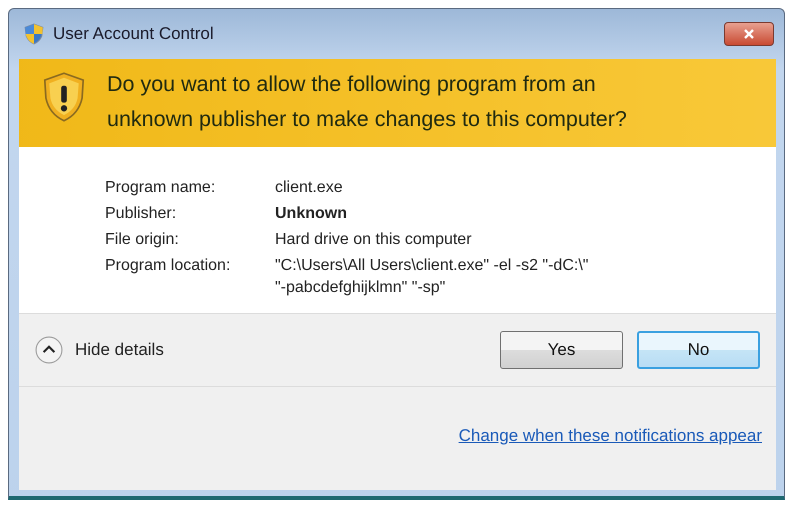  Describe the element at coordinates (610, 436) in the screenshot. I see `settings-link: Change when these notifications appear` at that location.